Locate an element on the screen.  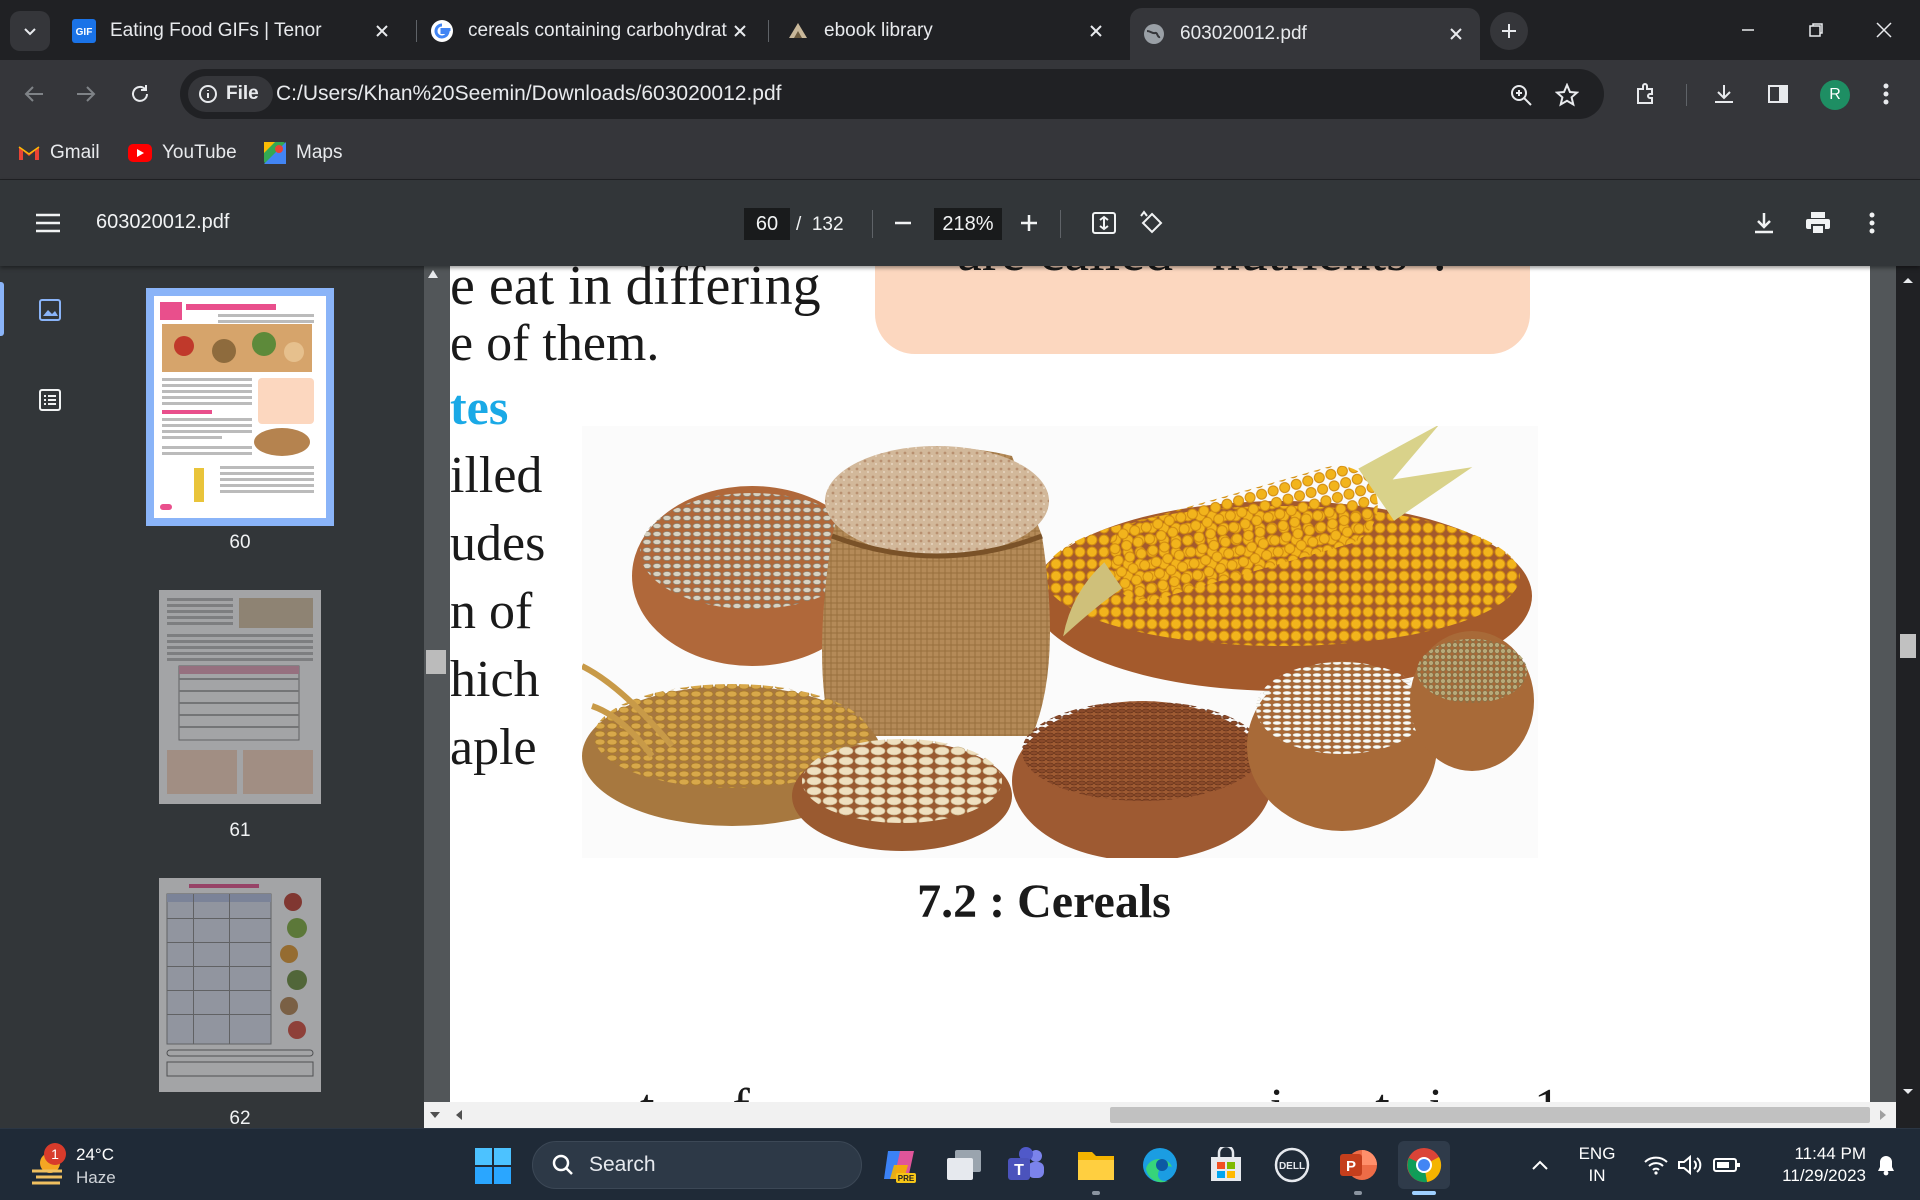
book-icon is located at coordinates (798, 31).